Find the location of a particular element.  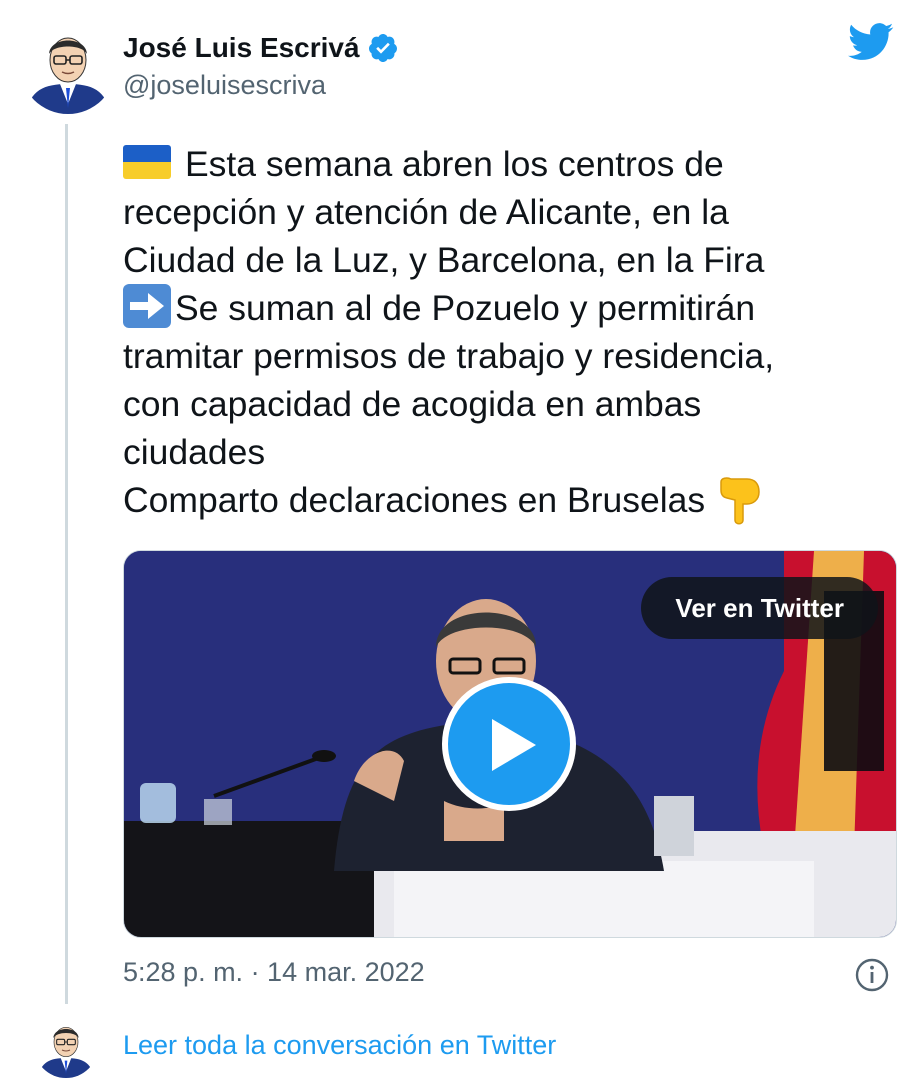

twitter-bird-icon is located at coordinates (871, 42).